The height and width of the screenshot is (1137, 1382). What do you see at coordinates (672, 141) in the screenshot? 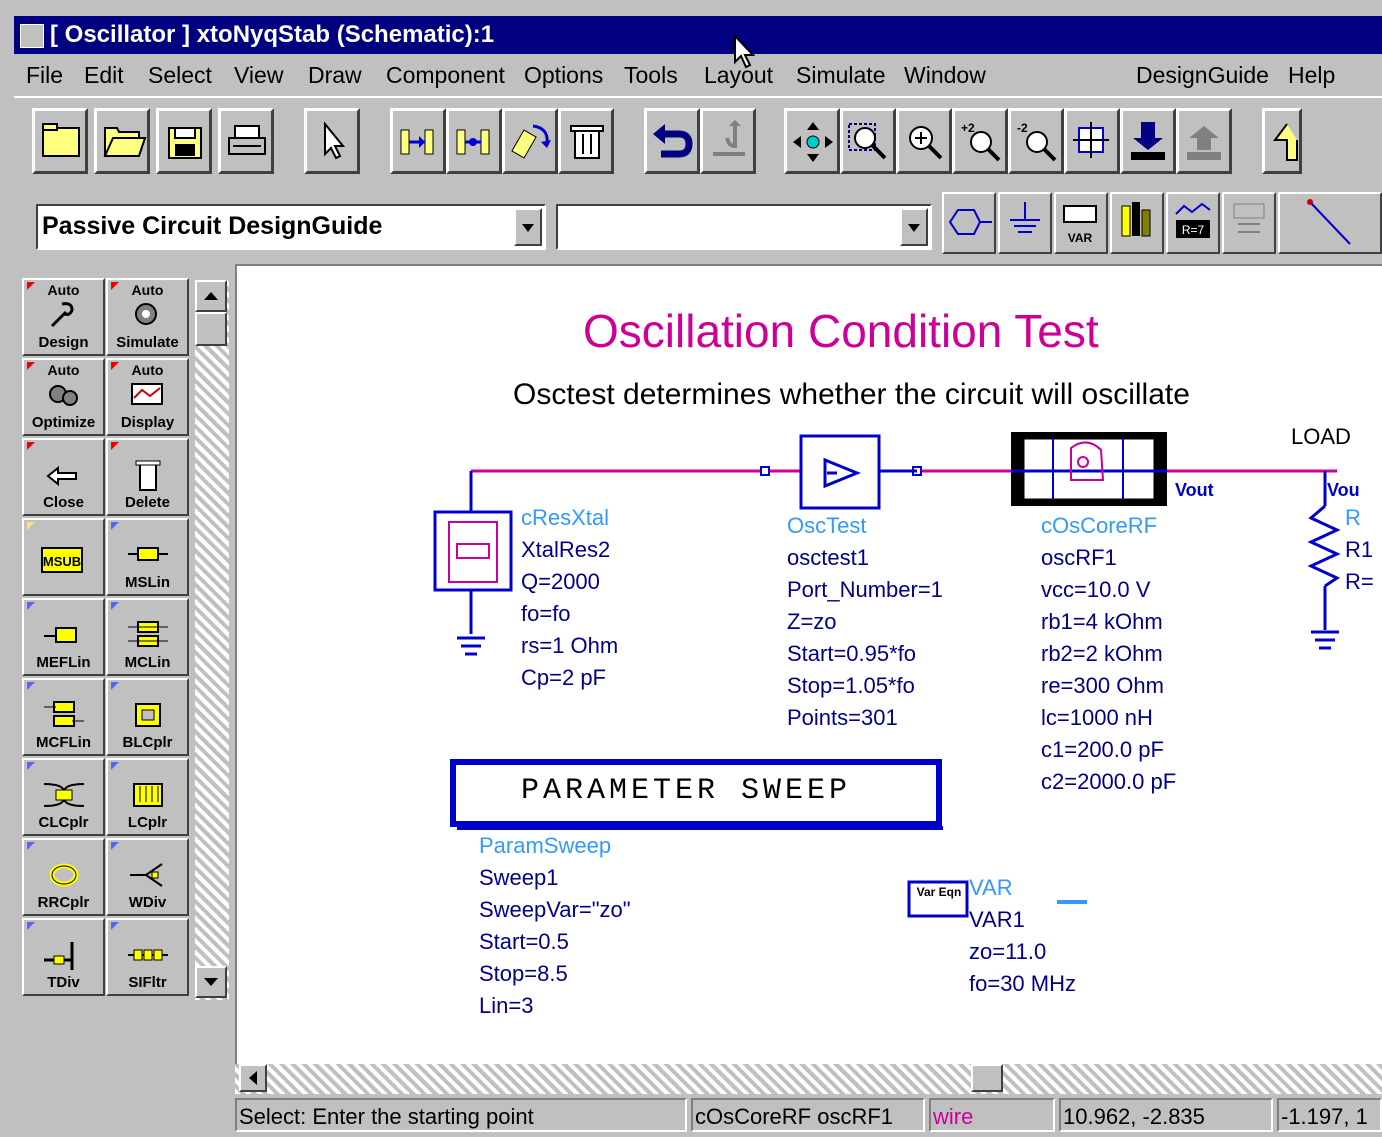
I see `undo-button` at bounding box center [672, 141].